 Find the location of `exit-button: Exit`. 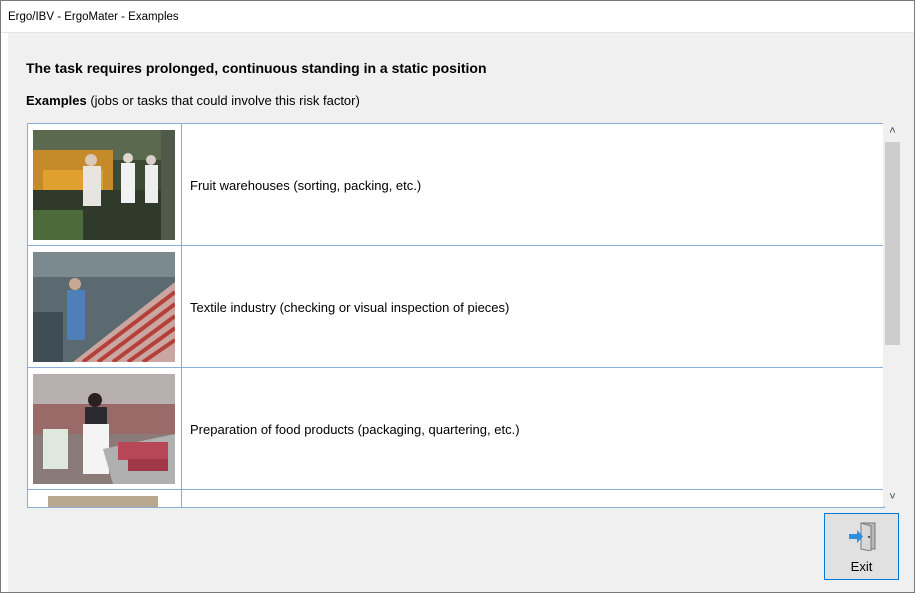

exit-button: Exit is located at coordinates (861, 546).